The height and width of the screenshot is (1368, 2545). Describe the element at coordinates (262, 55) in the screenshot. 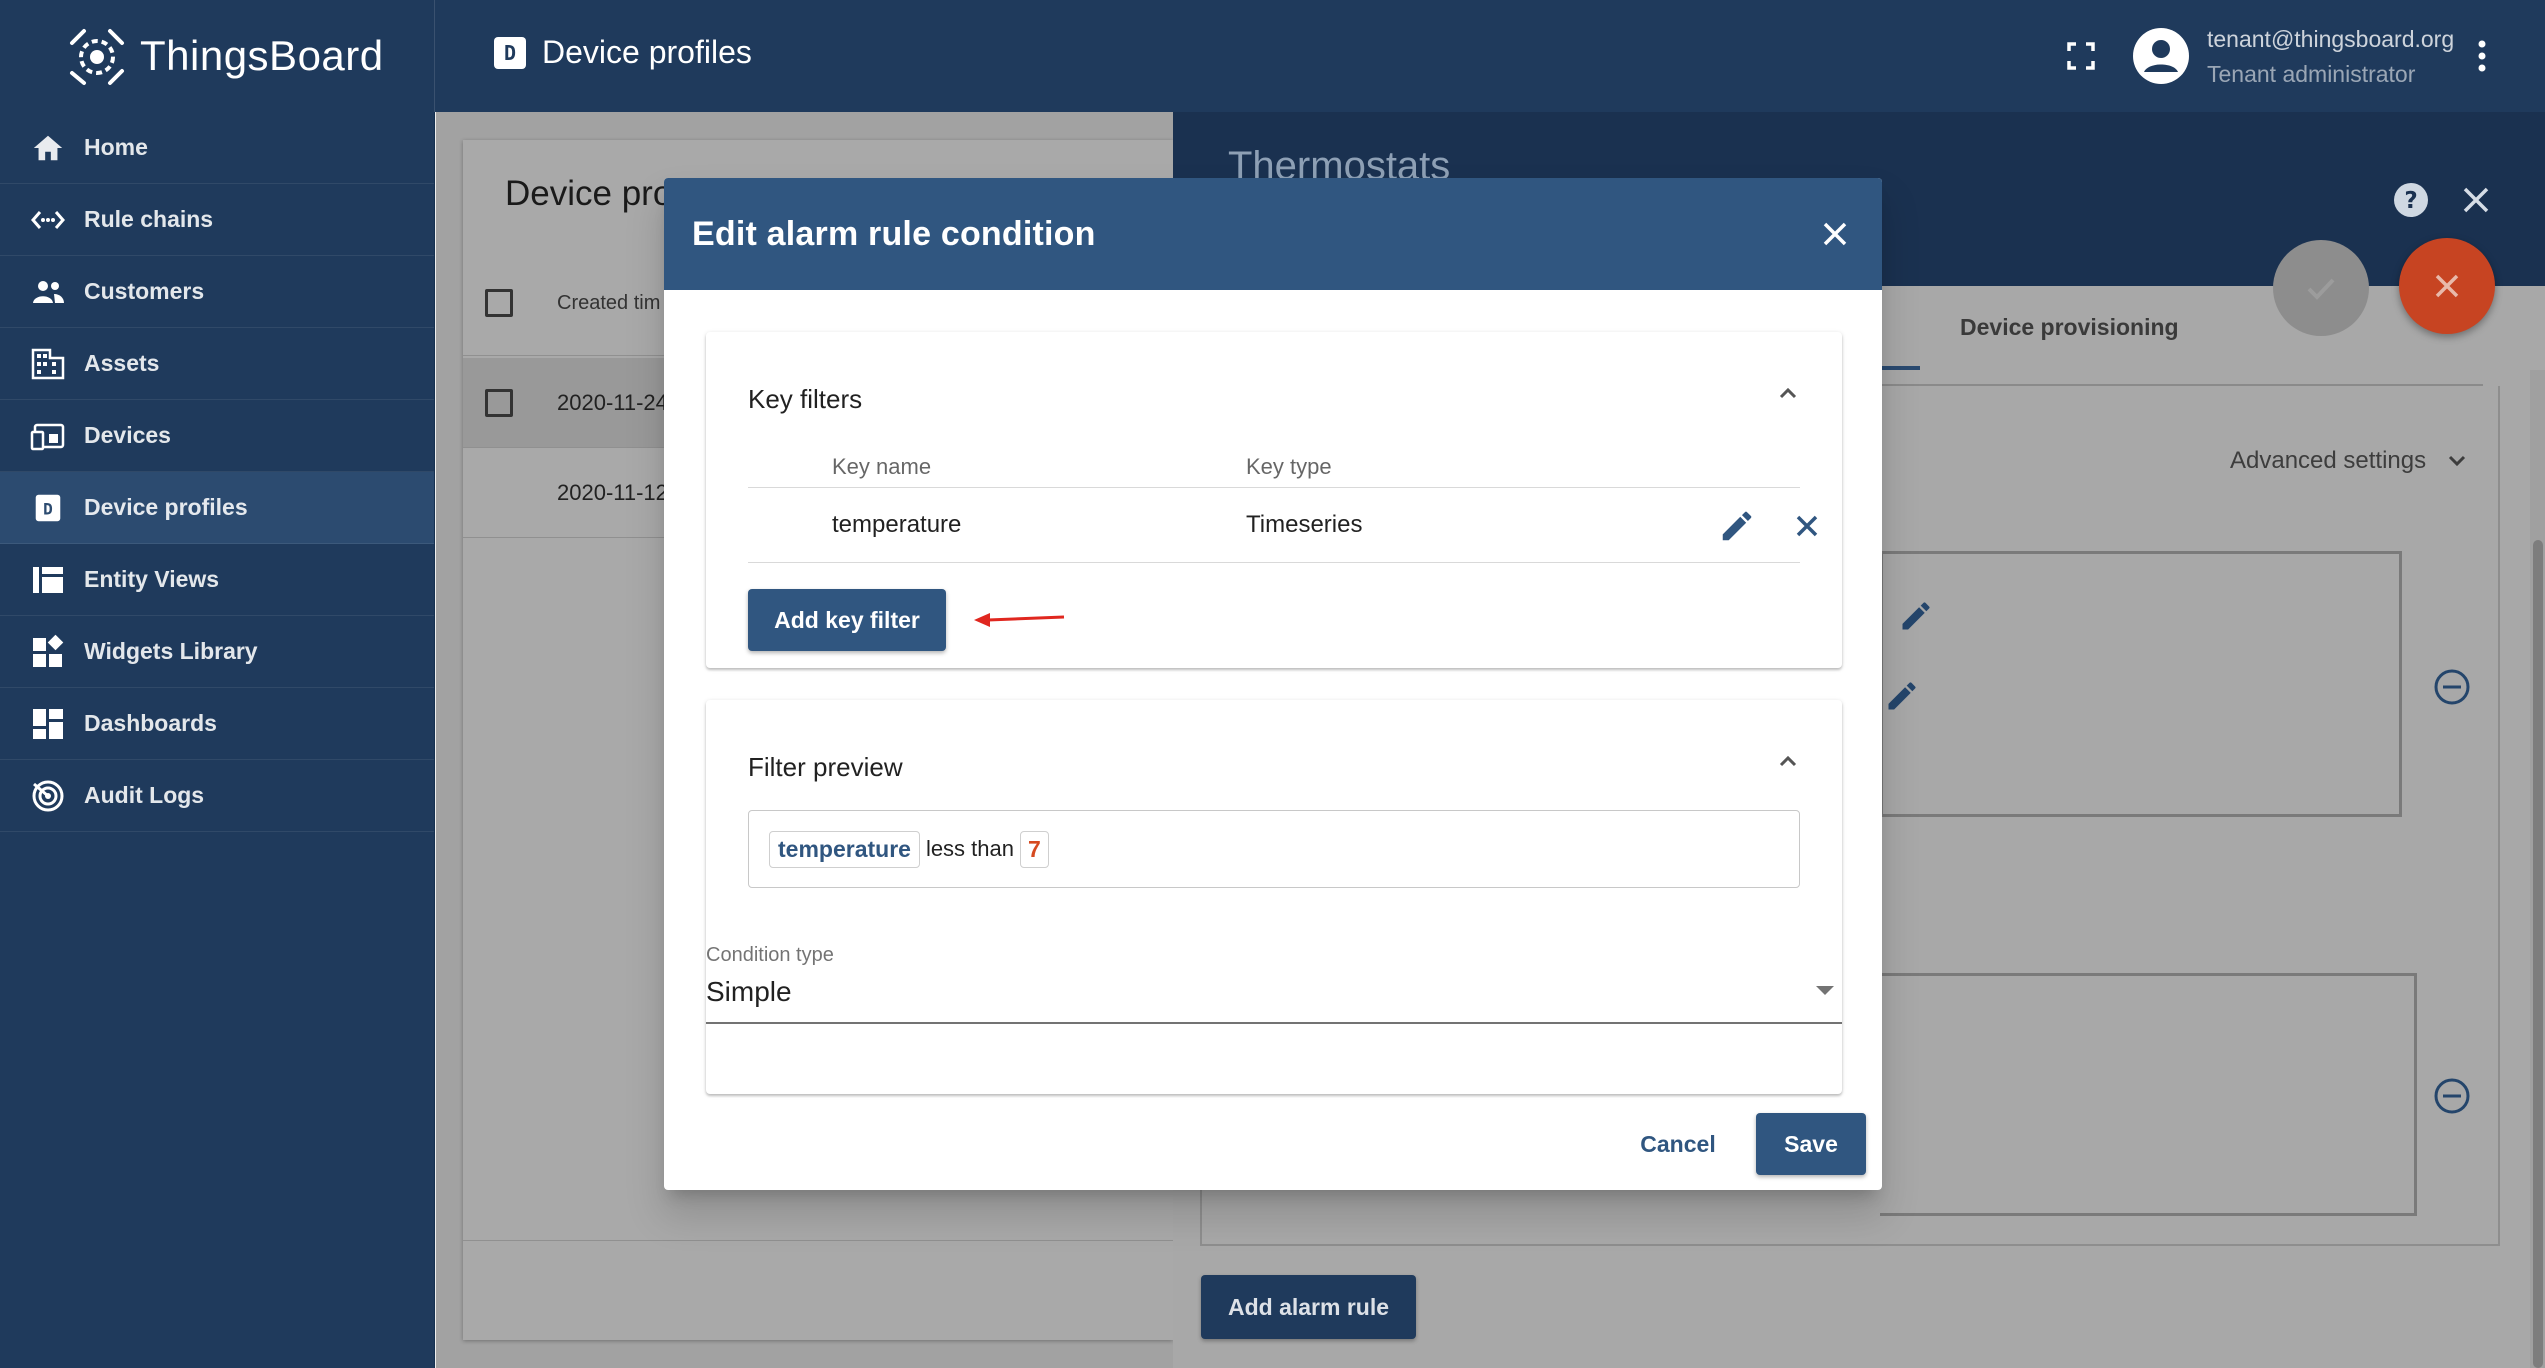

I see `app-name: ThingsBoard` at that location.